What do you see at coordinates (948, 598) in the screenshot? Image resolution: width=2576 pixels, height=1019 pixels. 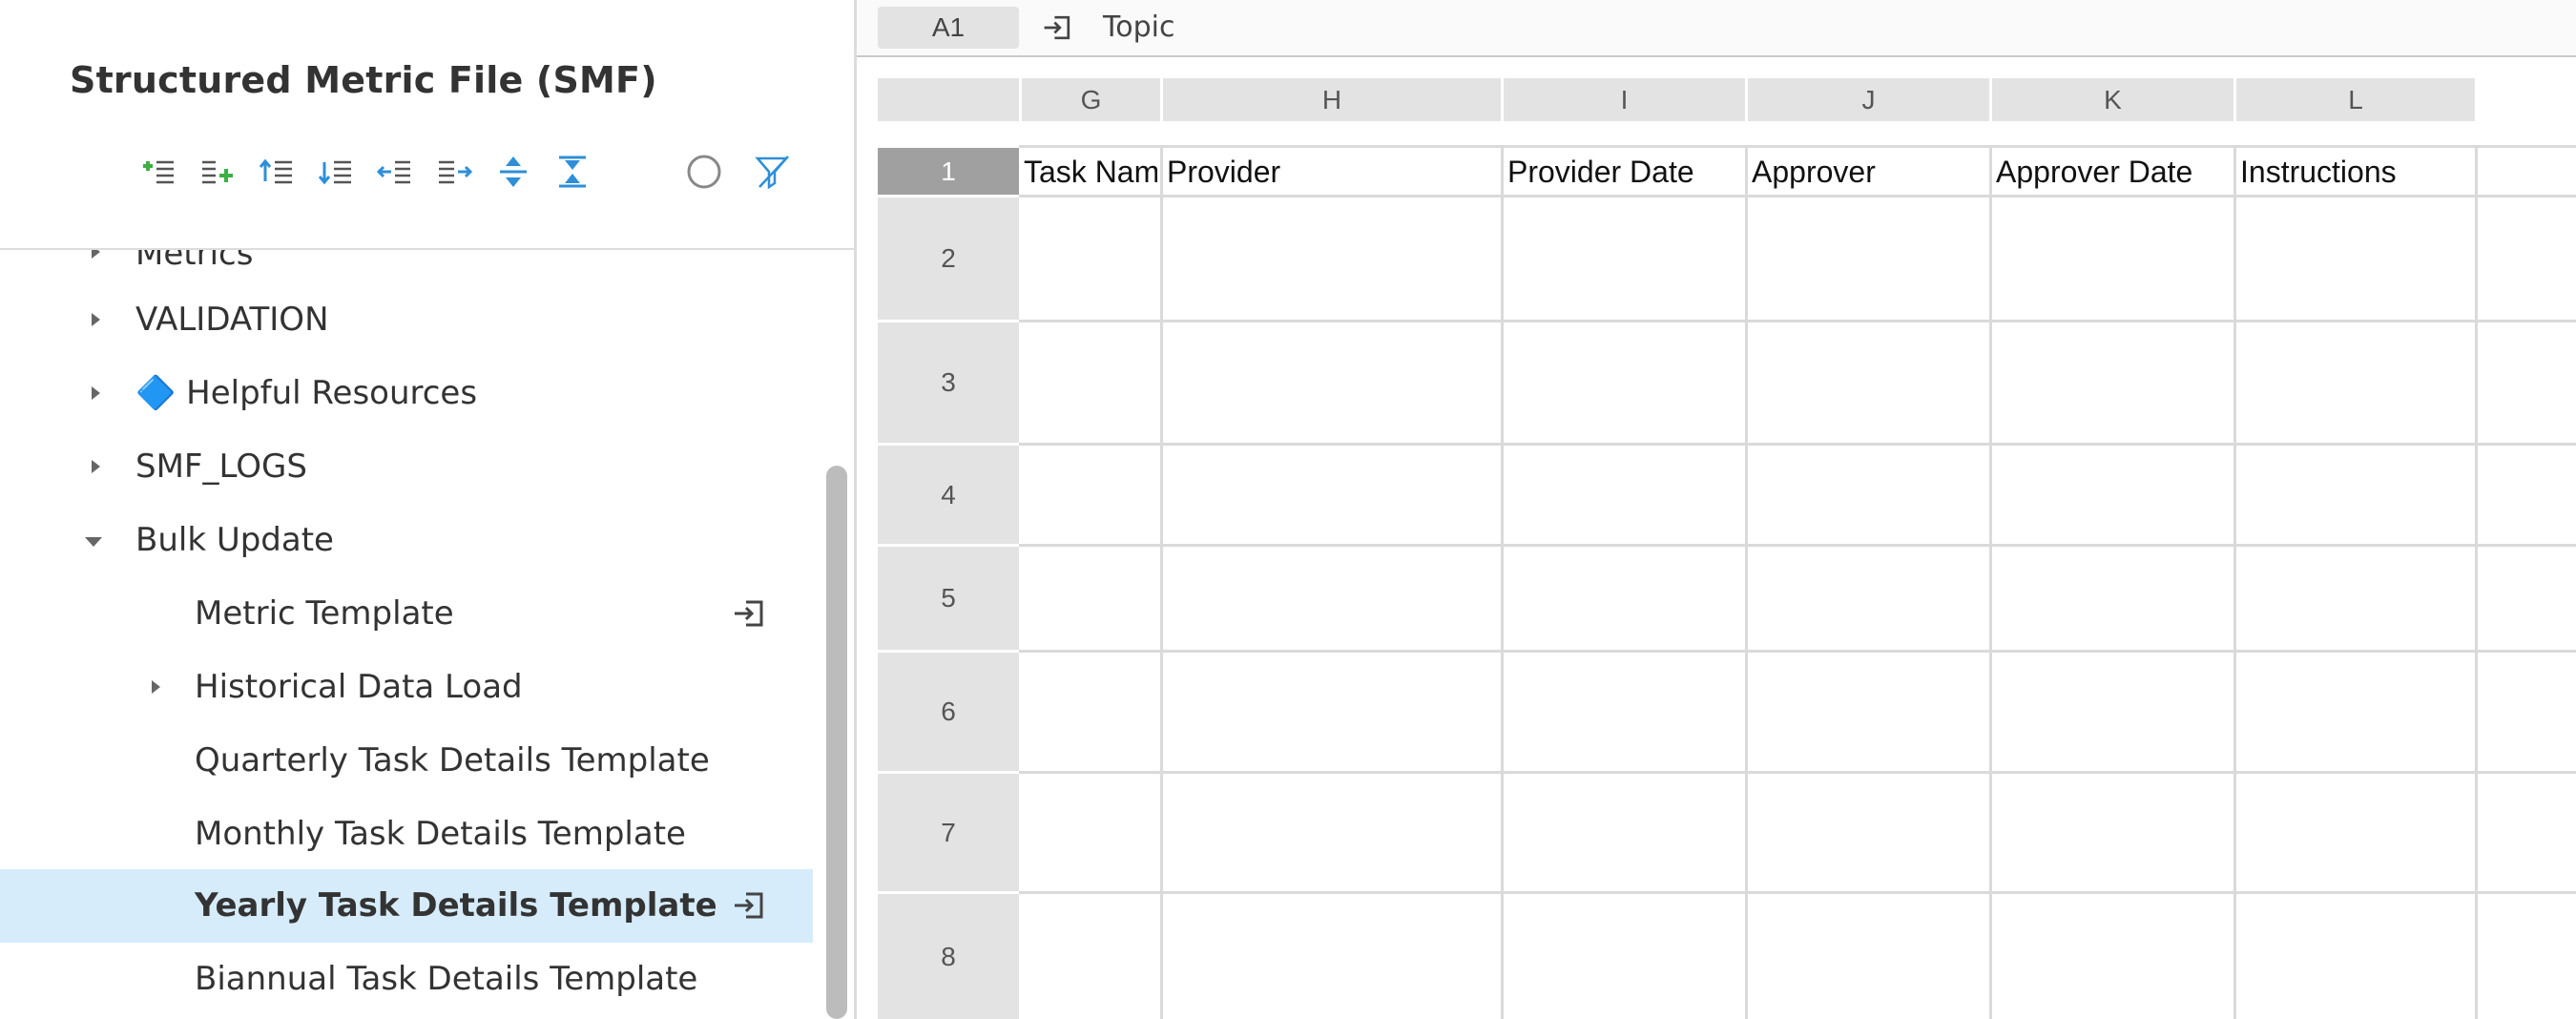 I see `row-header-5: 5` at bounding box center [948, 598].